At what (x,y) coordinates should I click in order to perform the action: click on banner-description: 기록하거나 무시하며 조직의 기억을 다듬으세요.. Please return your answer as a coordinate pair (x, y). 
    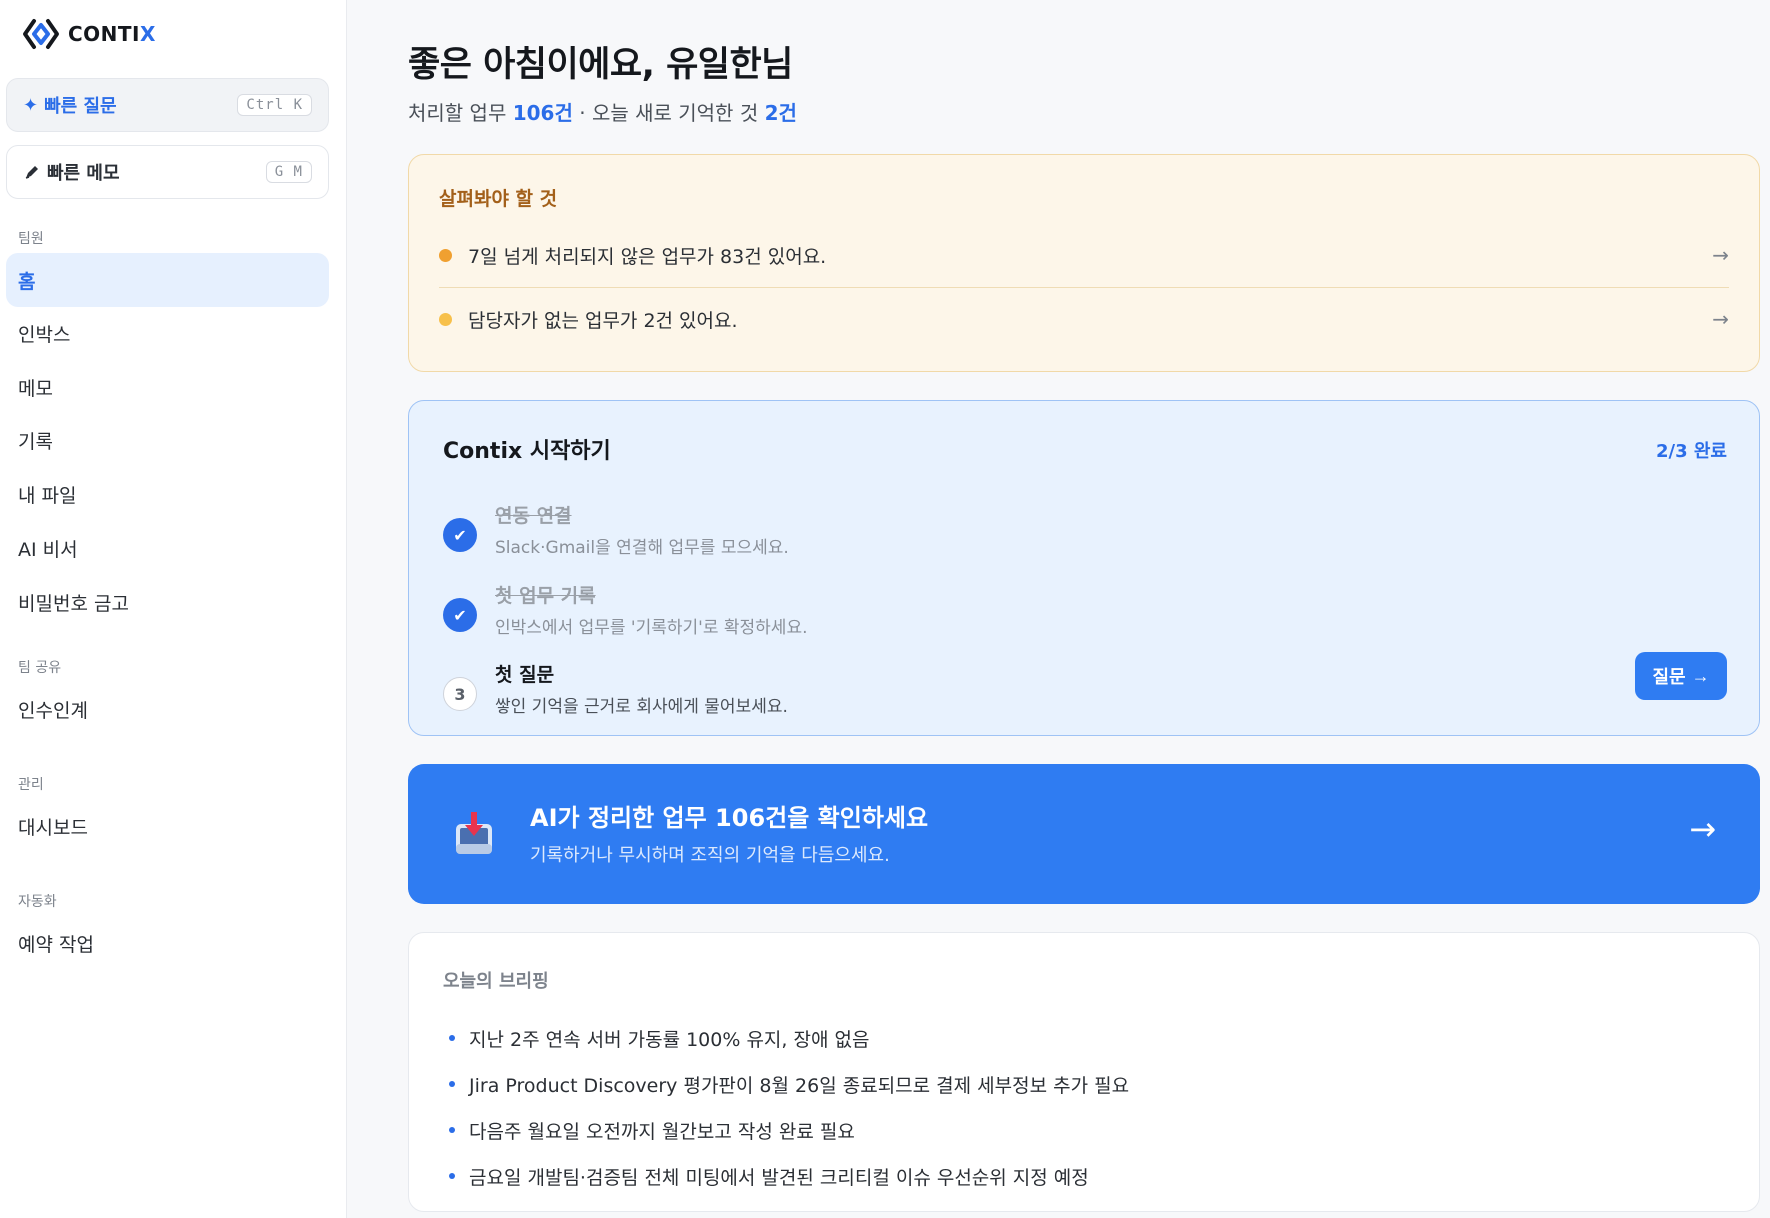
    Looking at the image, I should click on (710, 855).